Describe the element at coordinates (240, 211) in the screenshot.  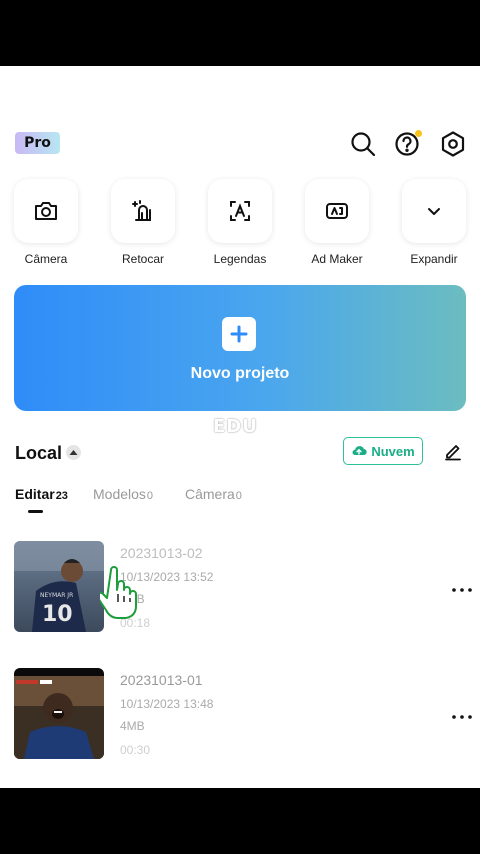
I see `captions-icon` at that location.